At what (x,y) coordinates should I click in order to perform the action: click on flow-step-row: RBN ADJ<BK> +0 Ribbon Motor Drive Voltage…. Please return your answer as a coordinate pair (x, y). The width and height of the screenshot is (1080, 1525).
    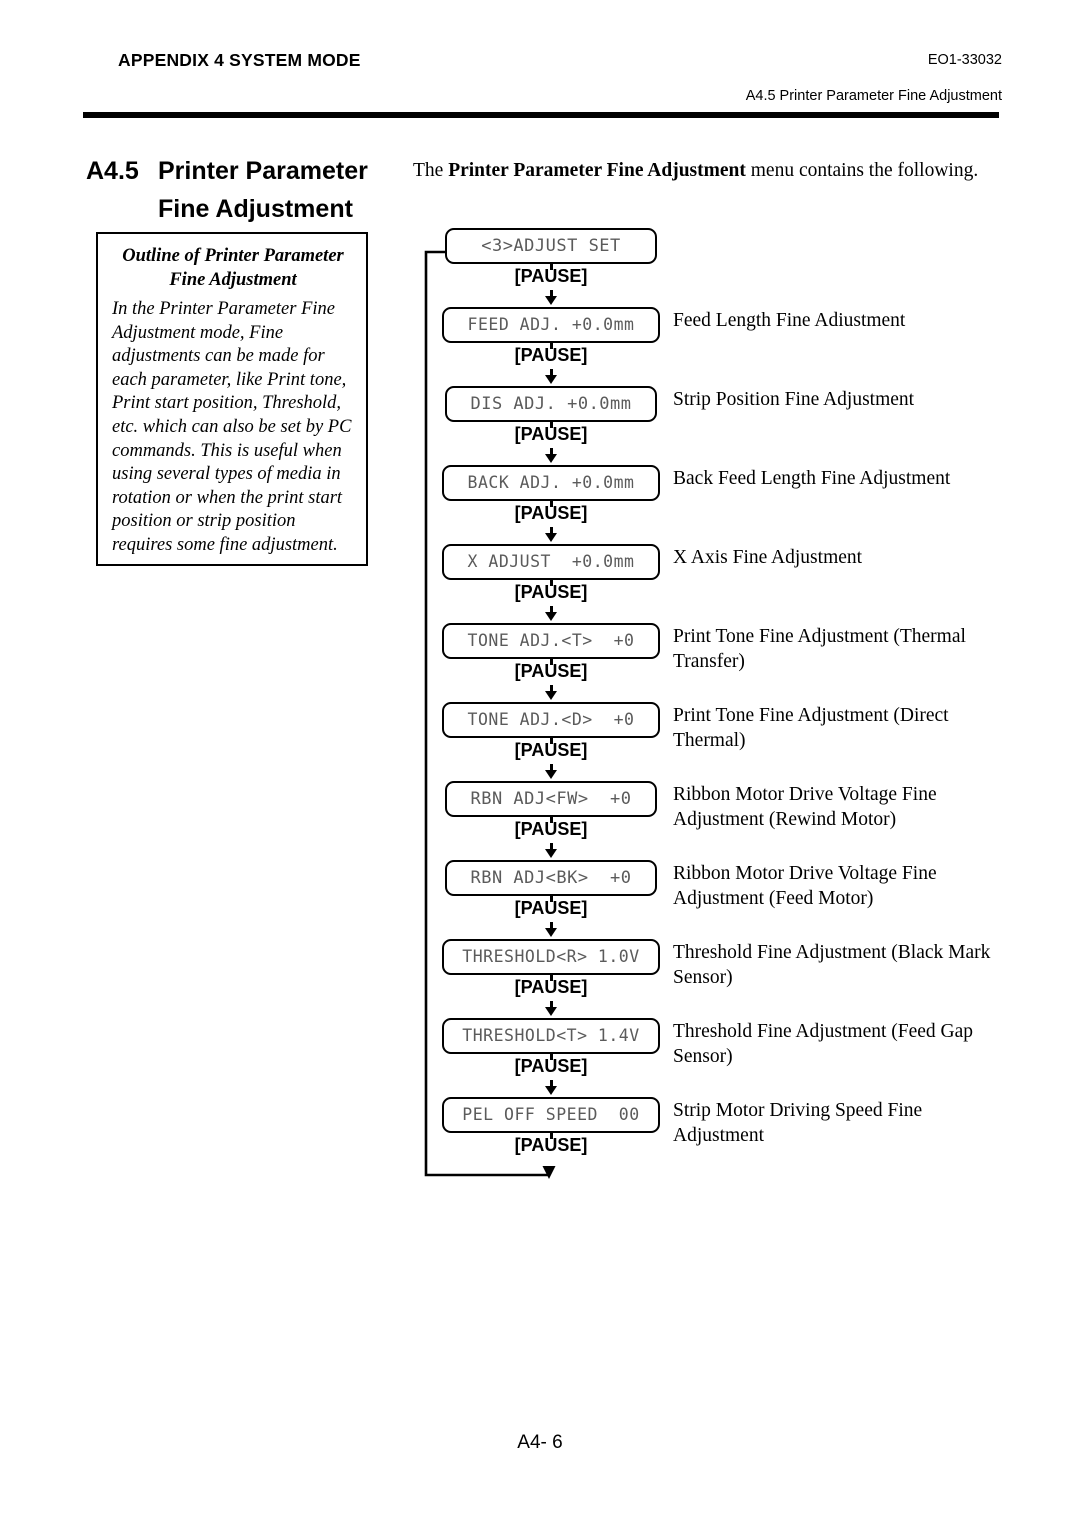
    Looking at the image, I should click on (715, 898).